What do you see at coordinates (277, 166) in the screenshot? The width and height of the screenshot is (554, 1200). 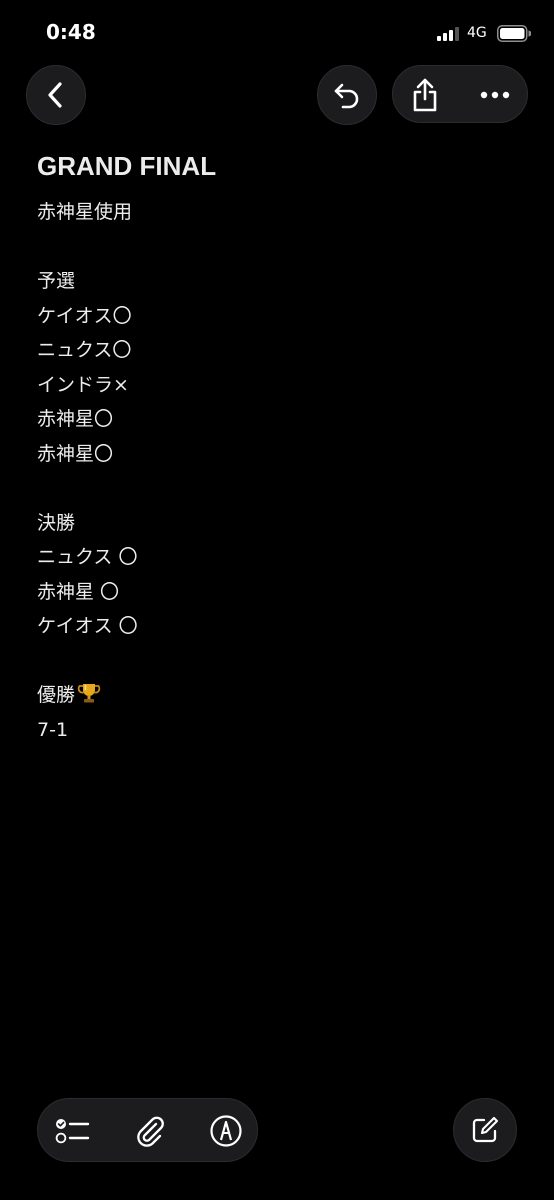 I see `note-title: GRAND FINAL` at bounding box center [277, 166].